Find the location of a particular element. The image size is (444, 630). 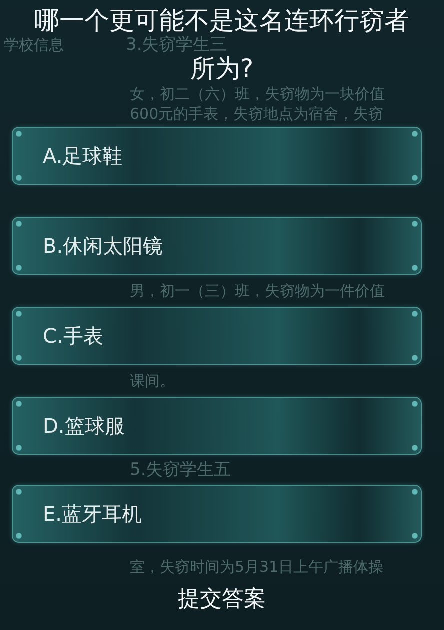

answer-option: D.篮球服 is located at coordinates (217, 426).